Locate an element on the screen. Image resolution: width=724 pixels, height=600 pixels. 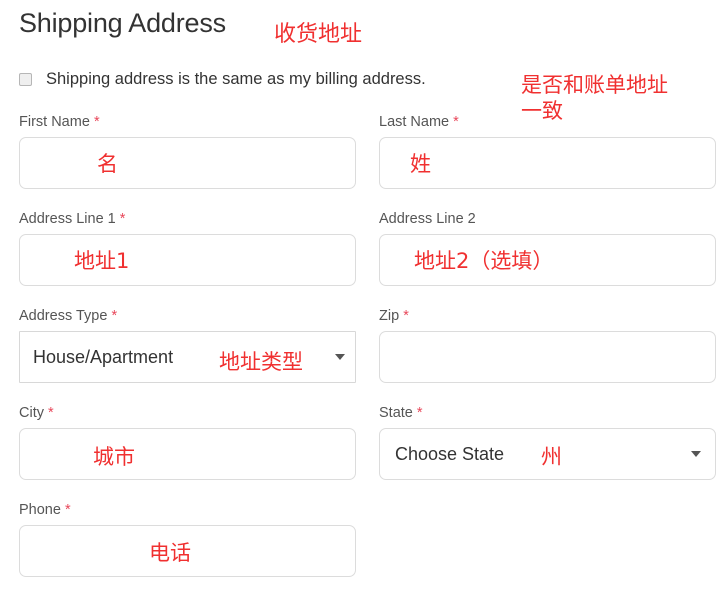
field-address-line-2: Address Line 2 is located at coordinates (547, 248).